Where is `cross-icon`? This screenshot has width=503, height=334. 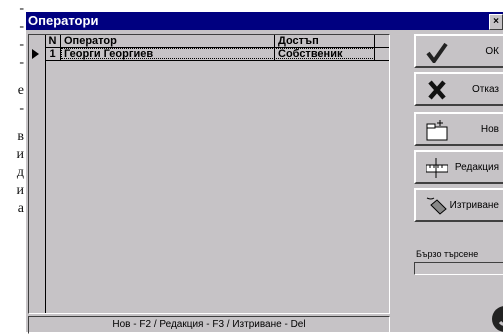
cross-icon is located at coordinates (437, 90).